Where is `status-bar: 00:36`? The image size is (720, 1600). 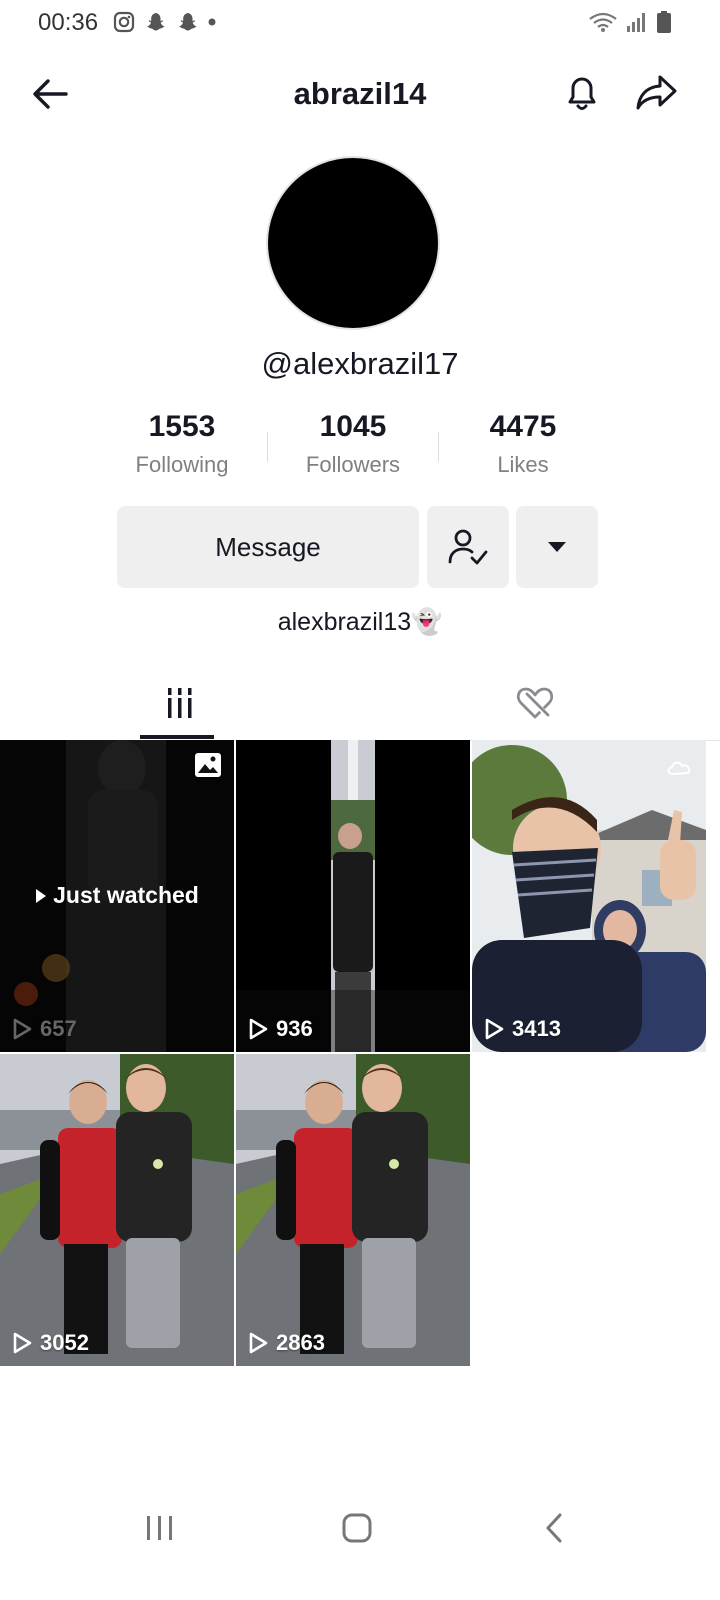 status-bar: 00:36 is located at coordinates (360, 23).